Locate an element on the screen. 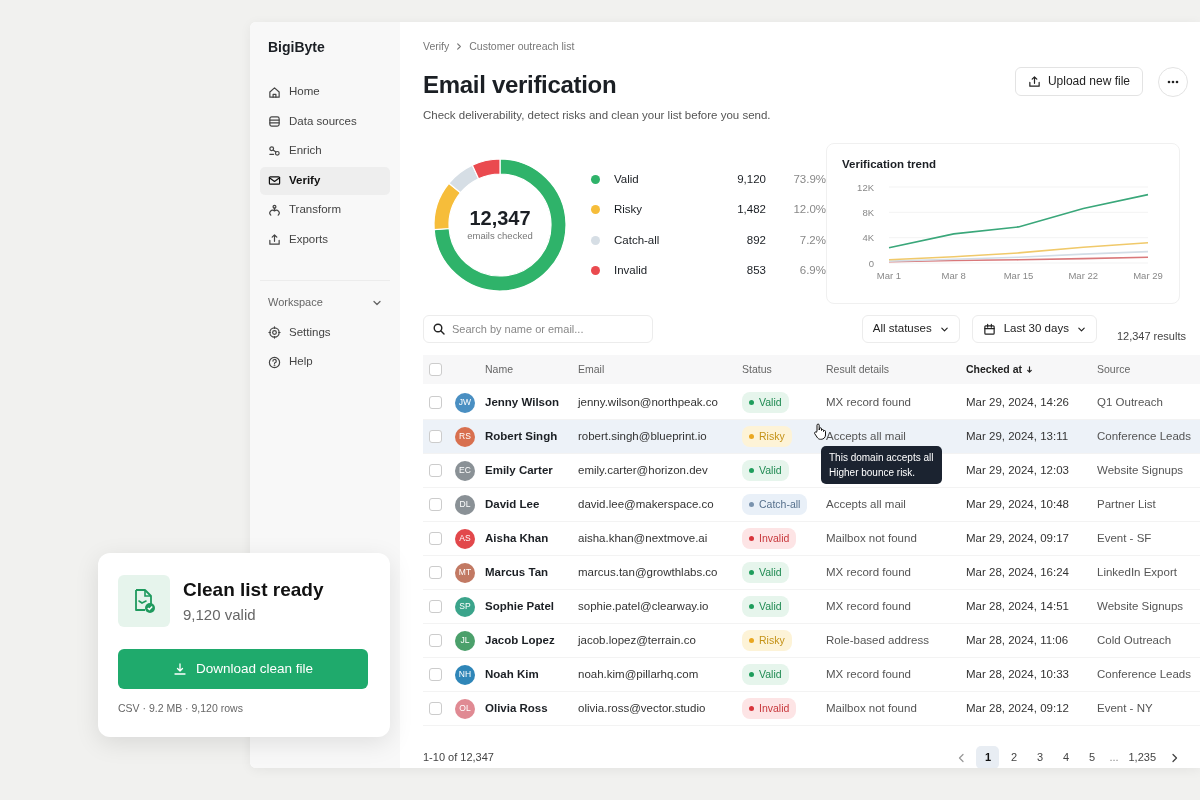 The height and width of the screenshot is (800, 1200). legend-percent: 12.0% is located at coordinates (809, 210).